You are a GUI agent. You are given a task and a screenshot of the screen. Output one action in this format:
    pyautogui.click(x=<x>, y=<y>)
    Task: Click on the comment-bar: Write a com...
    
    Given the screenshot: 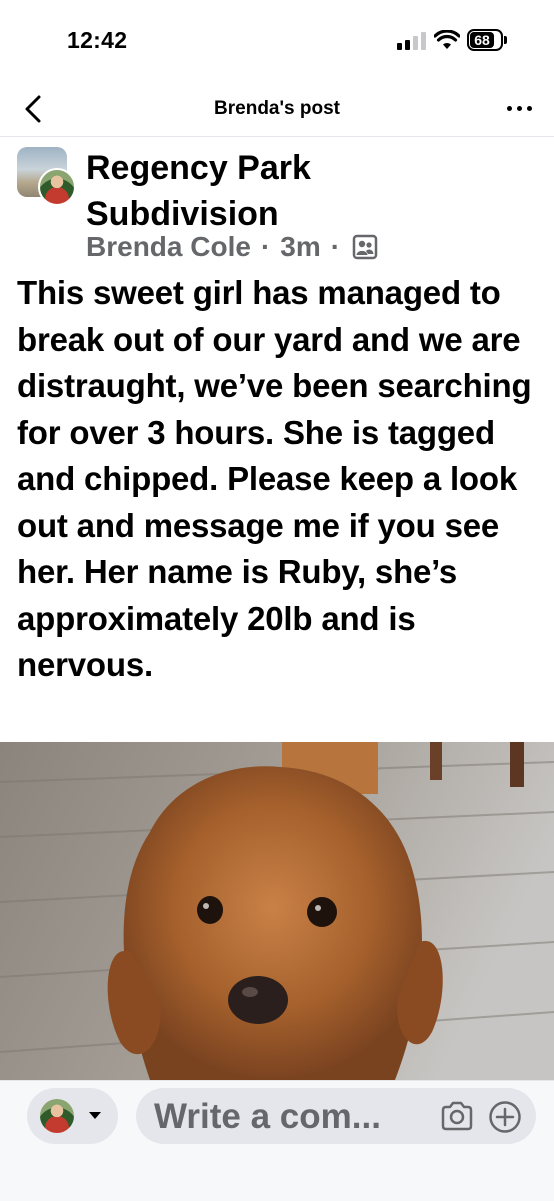 What is the action you would take?
    pyautogui.click(x=277, y=1140)
    